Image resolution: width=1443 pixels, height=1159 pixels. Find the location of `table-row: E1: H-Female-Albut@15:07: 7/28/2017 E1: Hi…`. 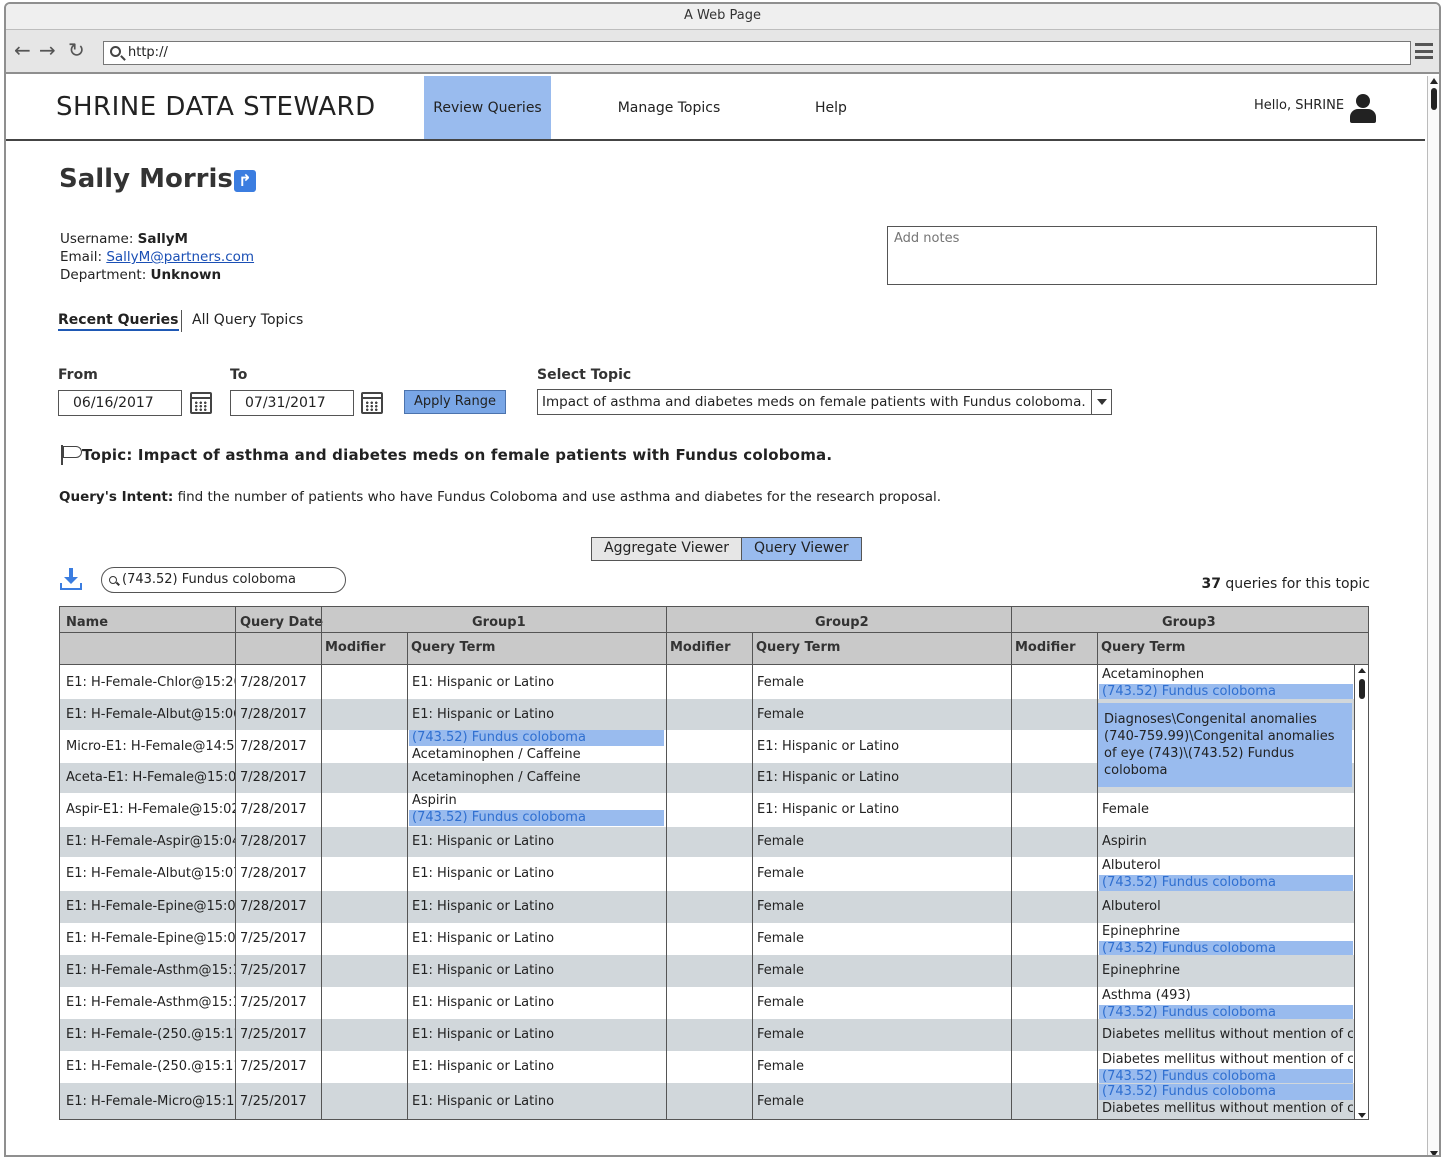

table-row: E1: H-Female-Albut@15:07: 7/28/2017 E1: Hi… is located at coordinates (707, 874).